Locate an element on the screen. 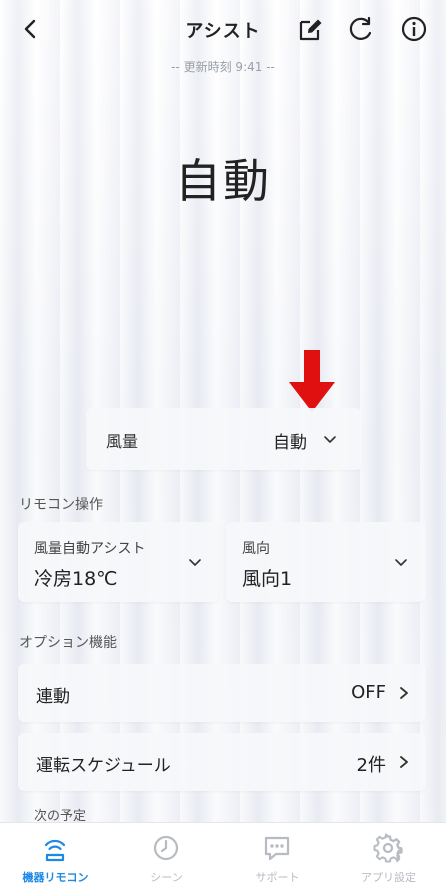 The height and width of the screenshot is (889, 446). wind-direction-card: 風向 風向1 is located at coordinates (326, 562).